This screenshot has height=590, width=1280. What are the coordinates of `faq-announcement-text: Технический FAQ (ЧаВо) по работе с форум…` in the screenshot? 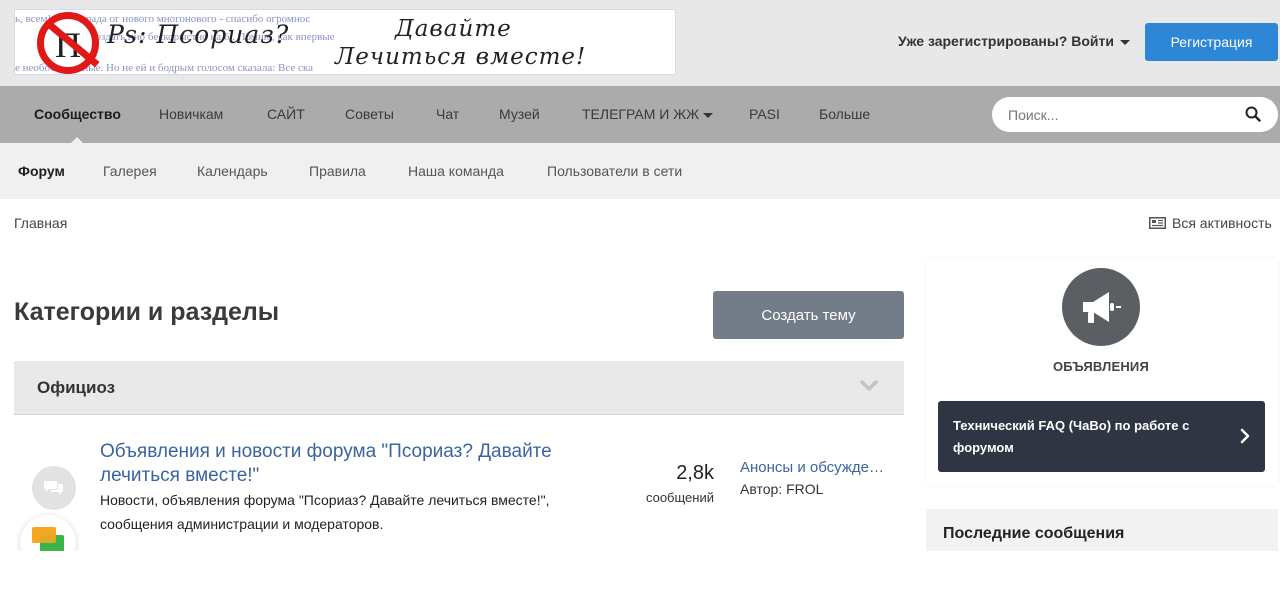 It's located at (1071, 436).